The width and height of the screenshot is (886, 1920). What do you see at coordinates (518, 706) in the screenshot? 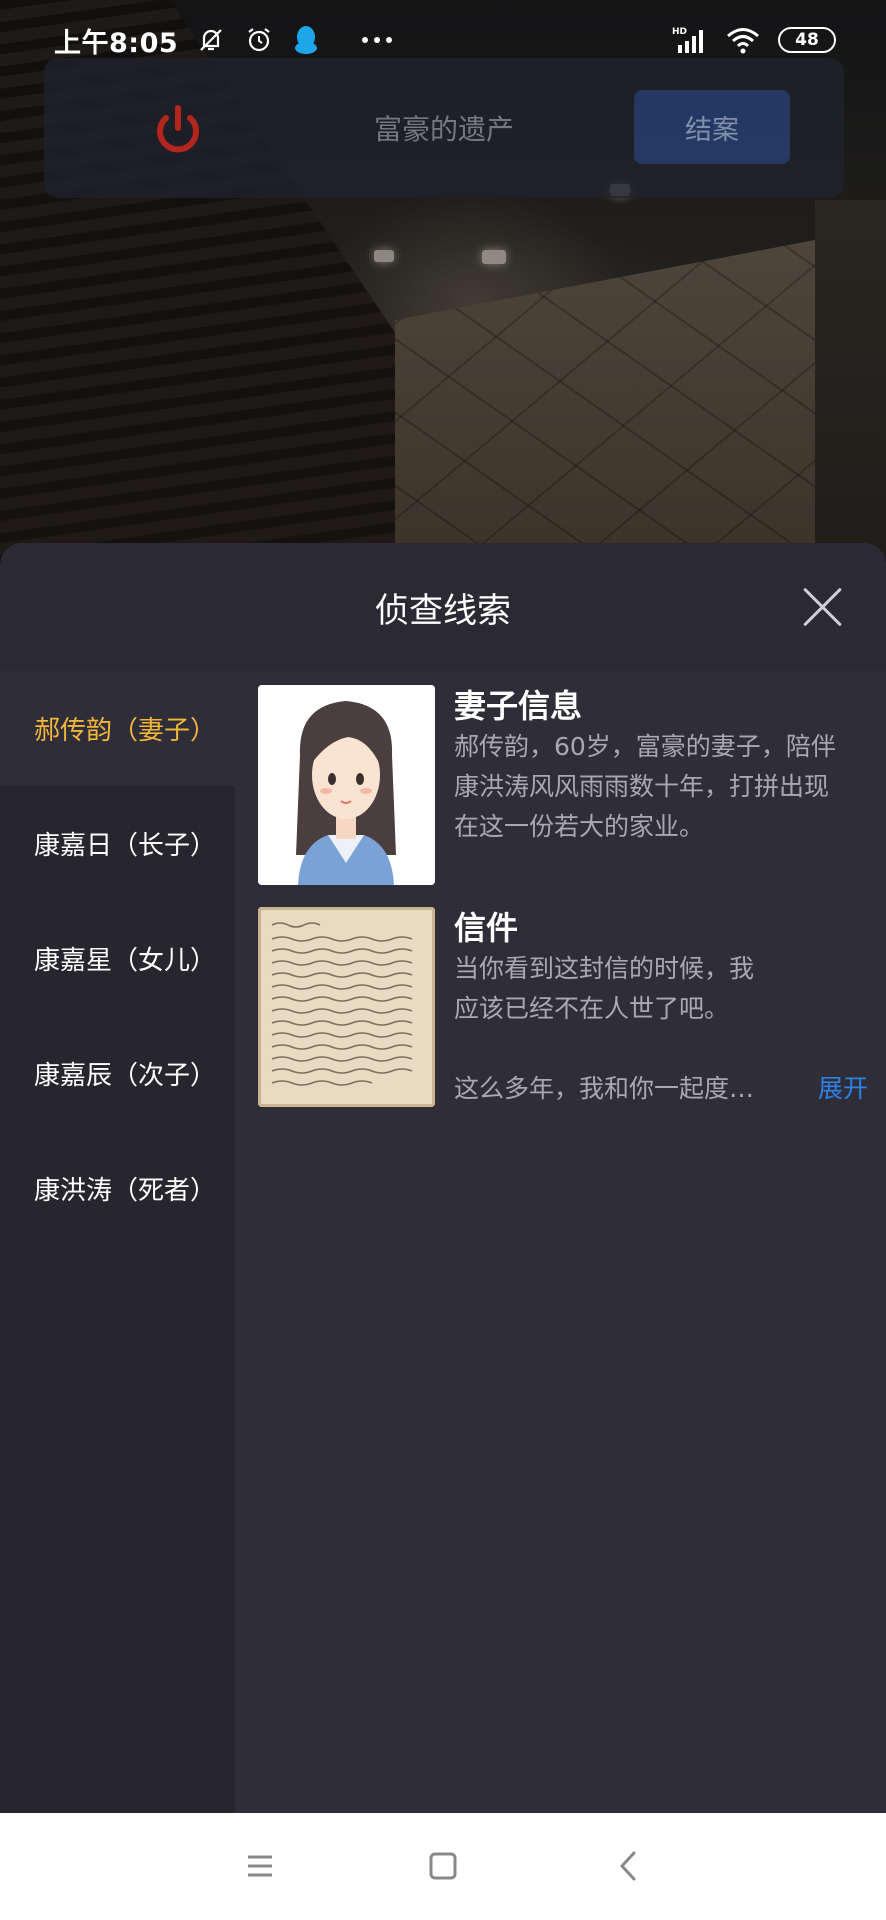
I see `clue-title: 妻子信息` at bounding box center [518, 706].